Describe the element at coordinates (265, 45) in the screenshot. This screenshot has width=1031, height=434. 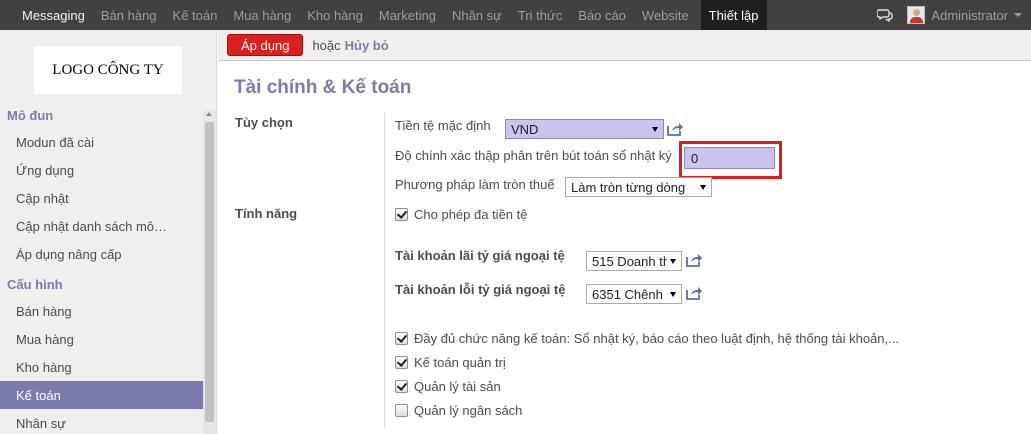
I see `apply-button: Áp dụng` at that location.